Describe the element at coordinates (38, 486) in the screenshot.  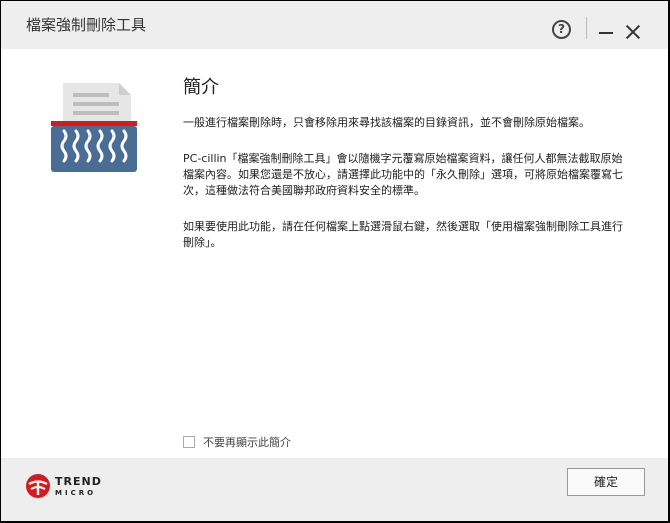
I see `trend-micro-logo-icon` at that location.